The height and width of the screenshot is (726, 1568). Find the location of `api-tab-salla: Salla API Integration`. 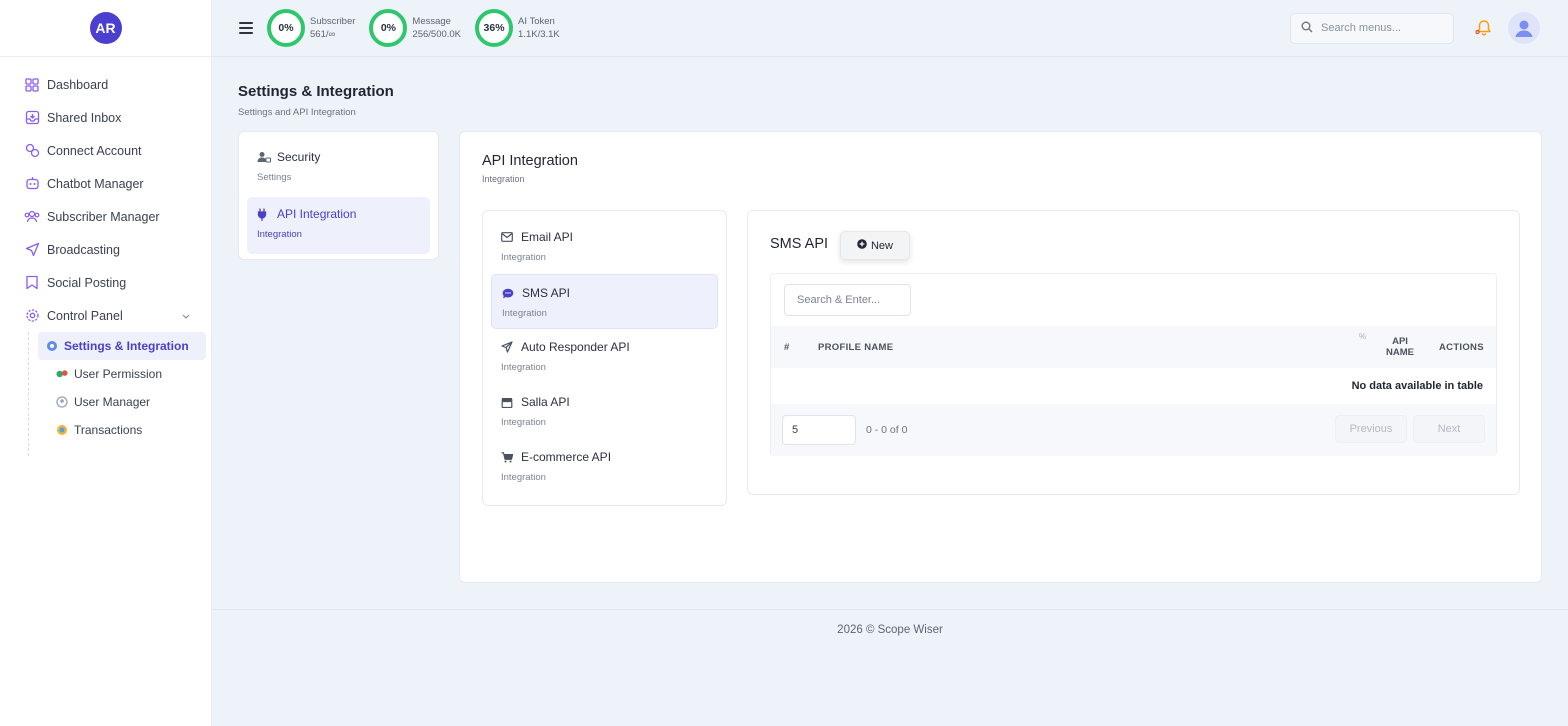

api-tab-salla: Salla API Integration is located at coordinates (604, 411).